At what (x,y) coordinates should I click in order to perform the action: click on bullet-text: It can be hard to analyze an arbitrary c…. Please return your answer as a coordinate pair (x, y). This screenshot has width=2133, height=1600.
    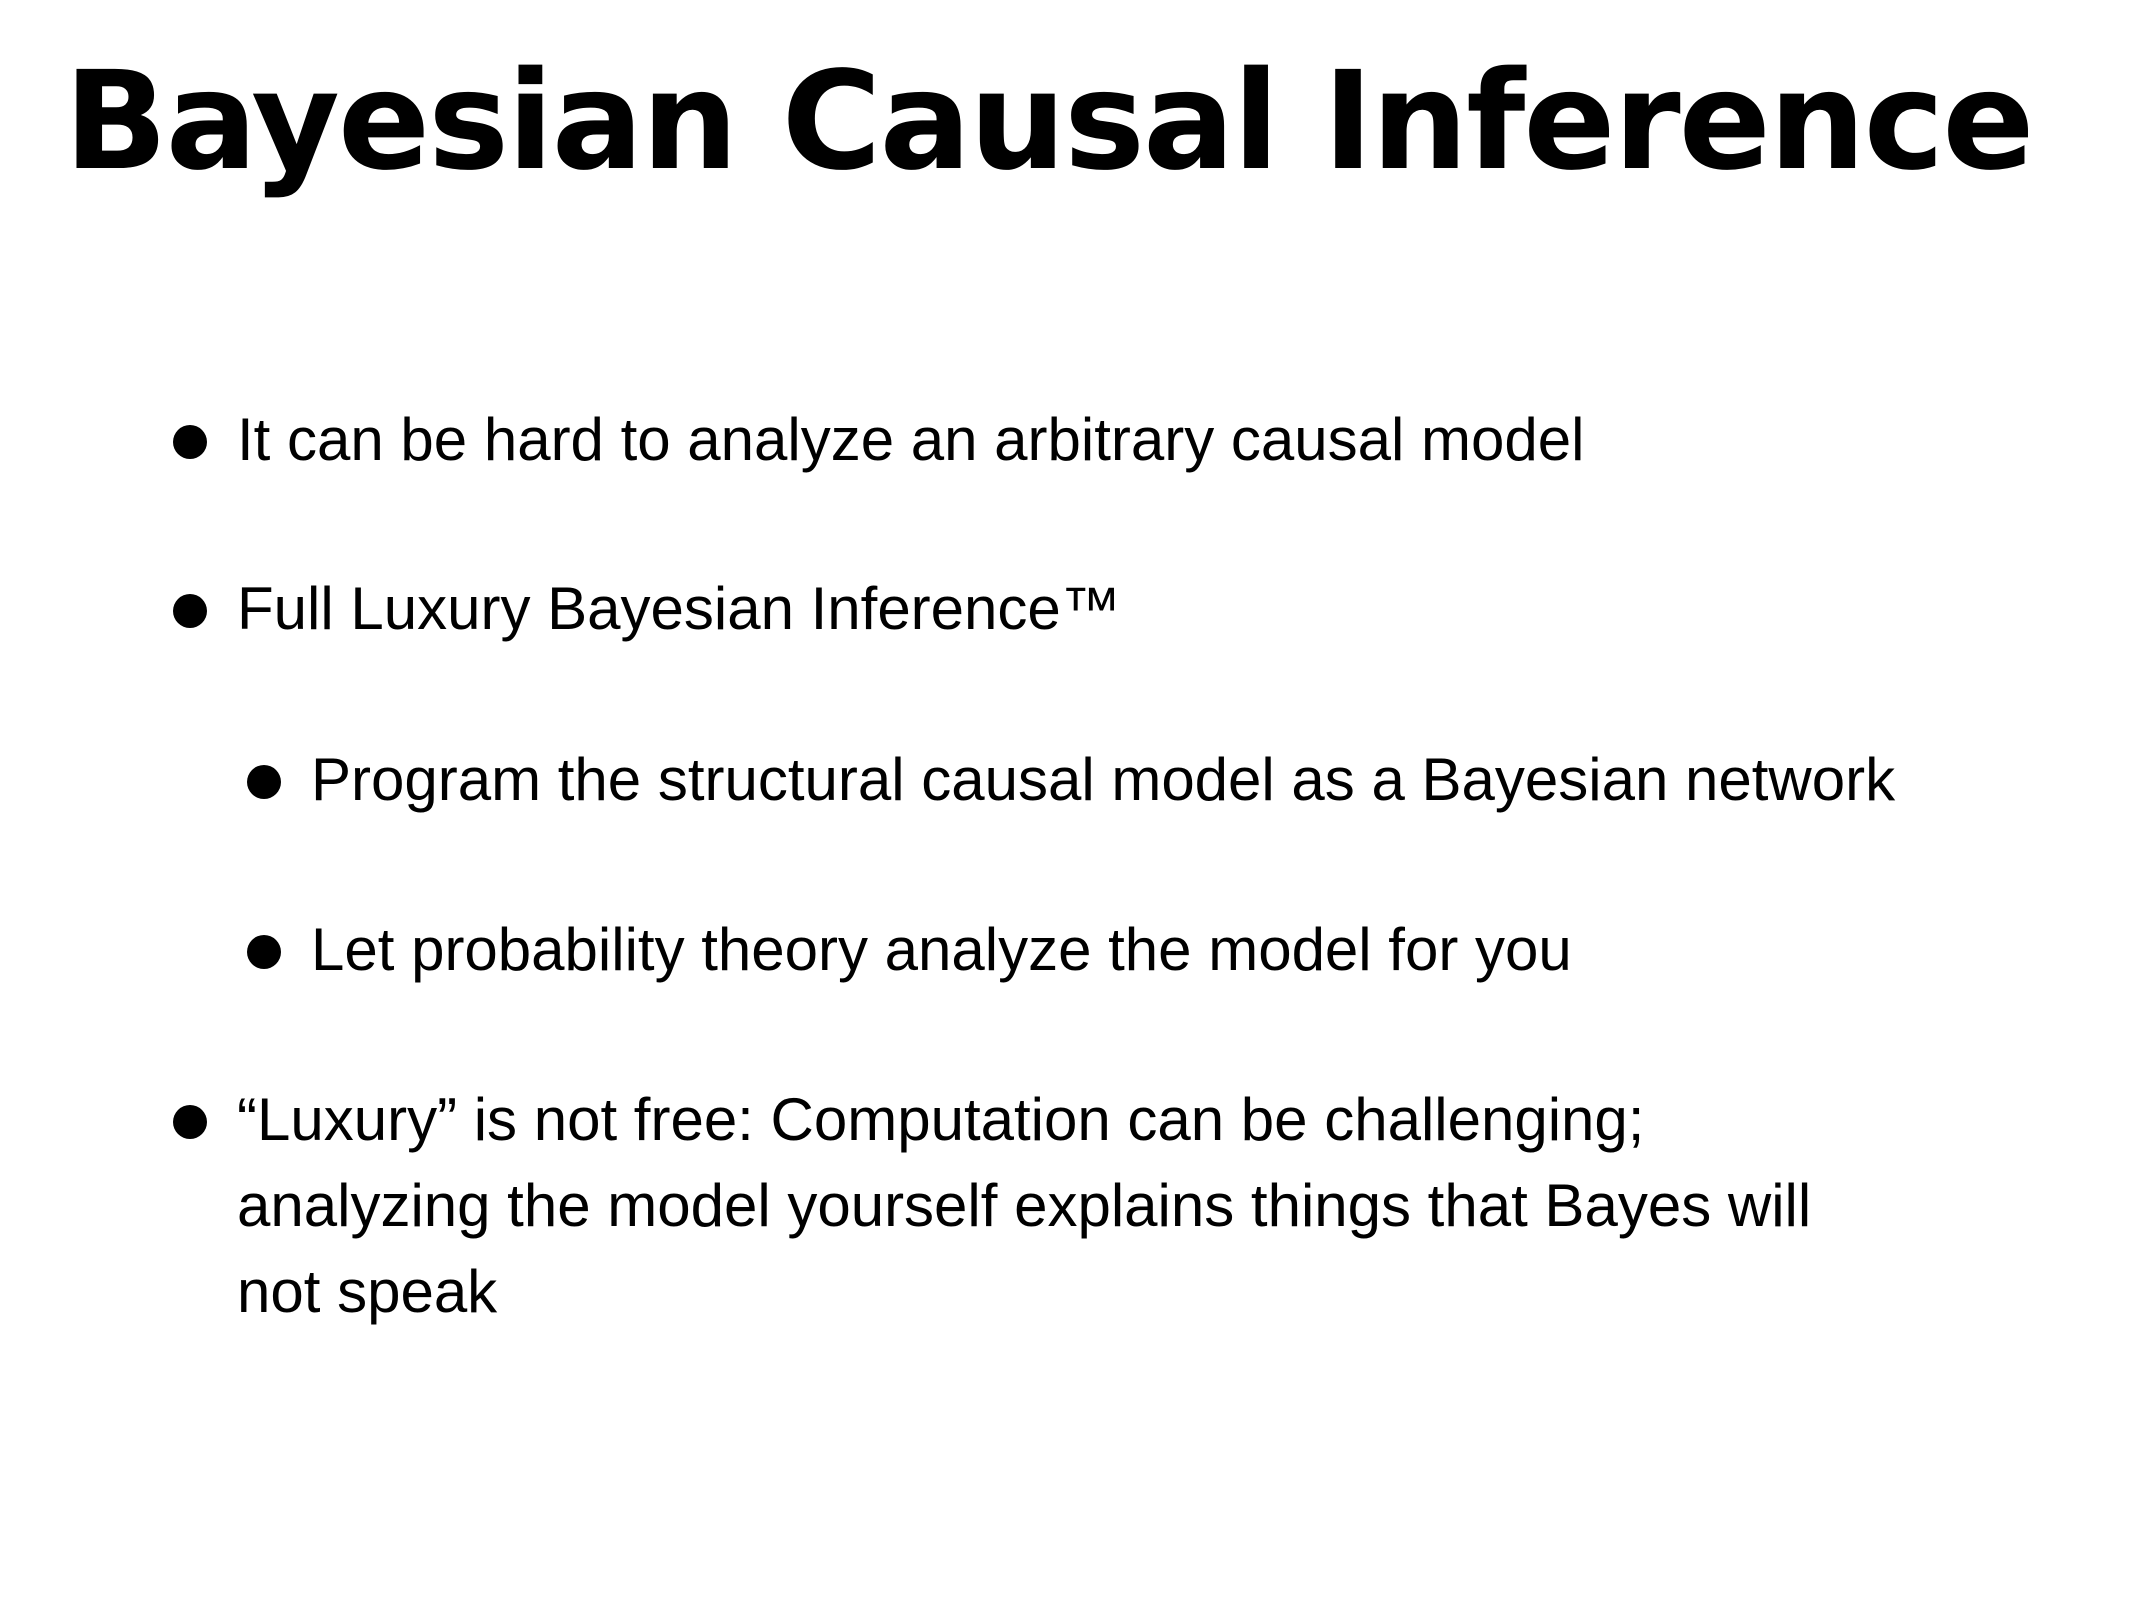
    Looking at the image, I should click on (911, 439).